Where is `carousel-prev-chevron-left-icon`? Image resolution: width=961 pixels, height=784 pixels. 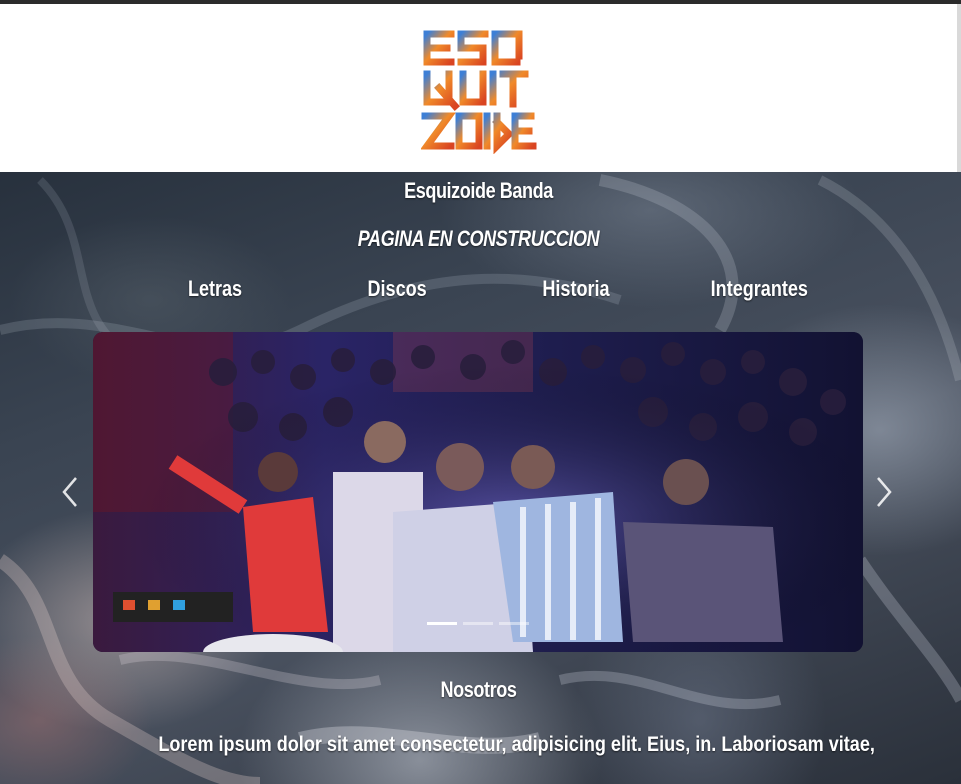
carousel-prev-chevron-left-icon is located at coordinates (70, 492).